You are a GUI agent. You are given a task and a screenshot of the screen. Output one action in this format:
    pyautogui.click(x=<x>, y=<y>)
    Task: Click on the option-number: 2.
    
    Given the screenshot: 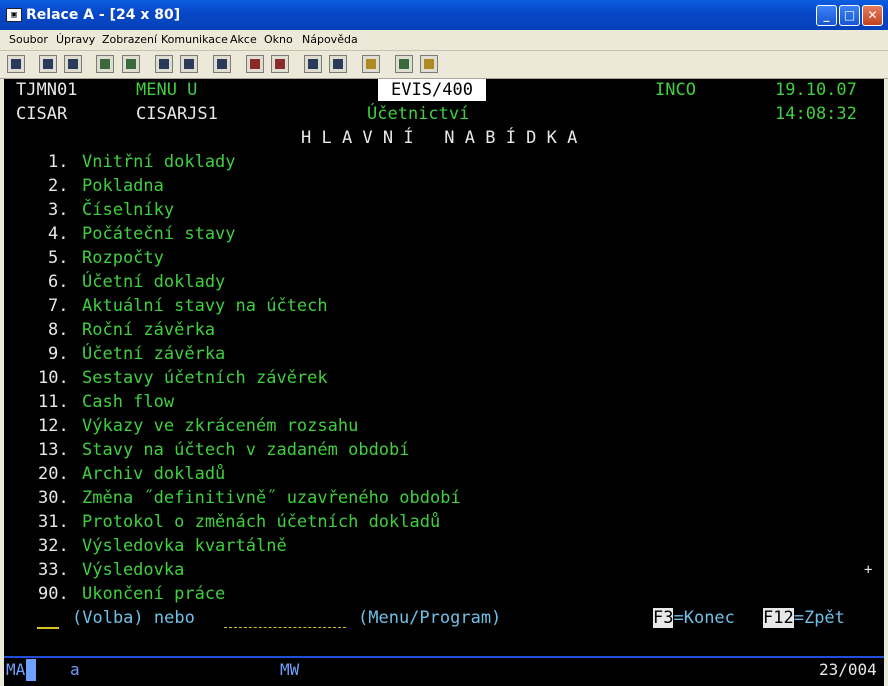 What is the action you would take?
    pyautogui.click(x=58, y=186)
    